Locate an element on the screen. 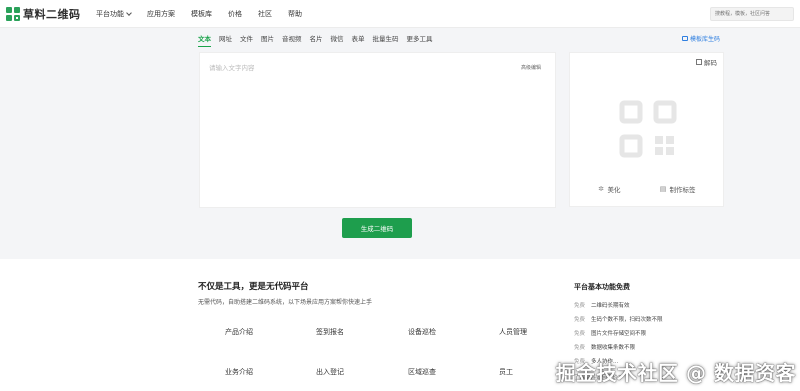 The image size is (800, 391). template-generate-link: 模板库生码 is located at coordinates (700, 38).